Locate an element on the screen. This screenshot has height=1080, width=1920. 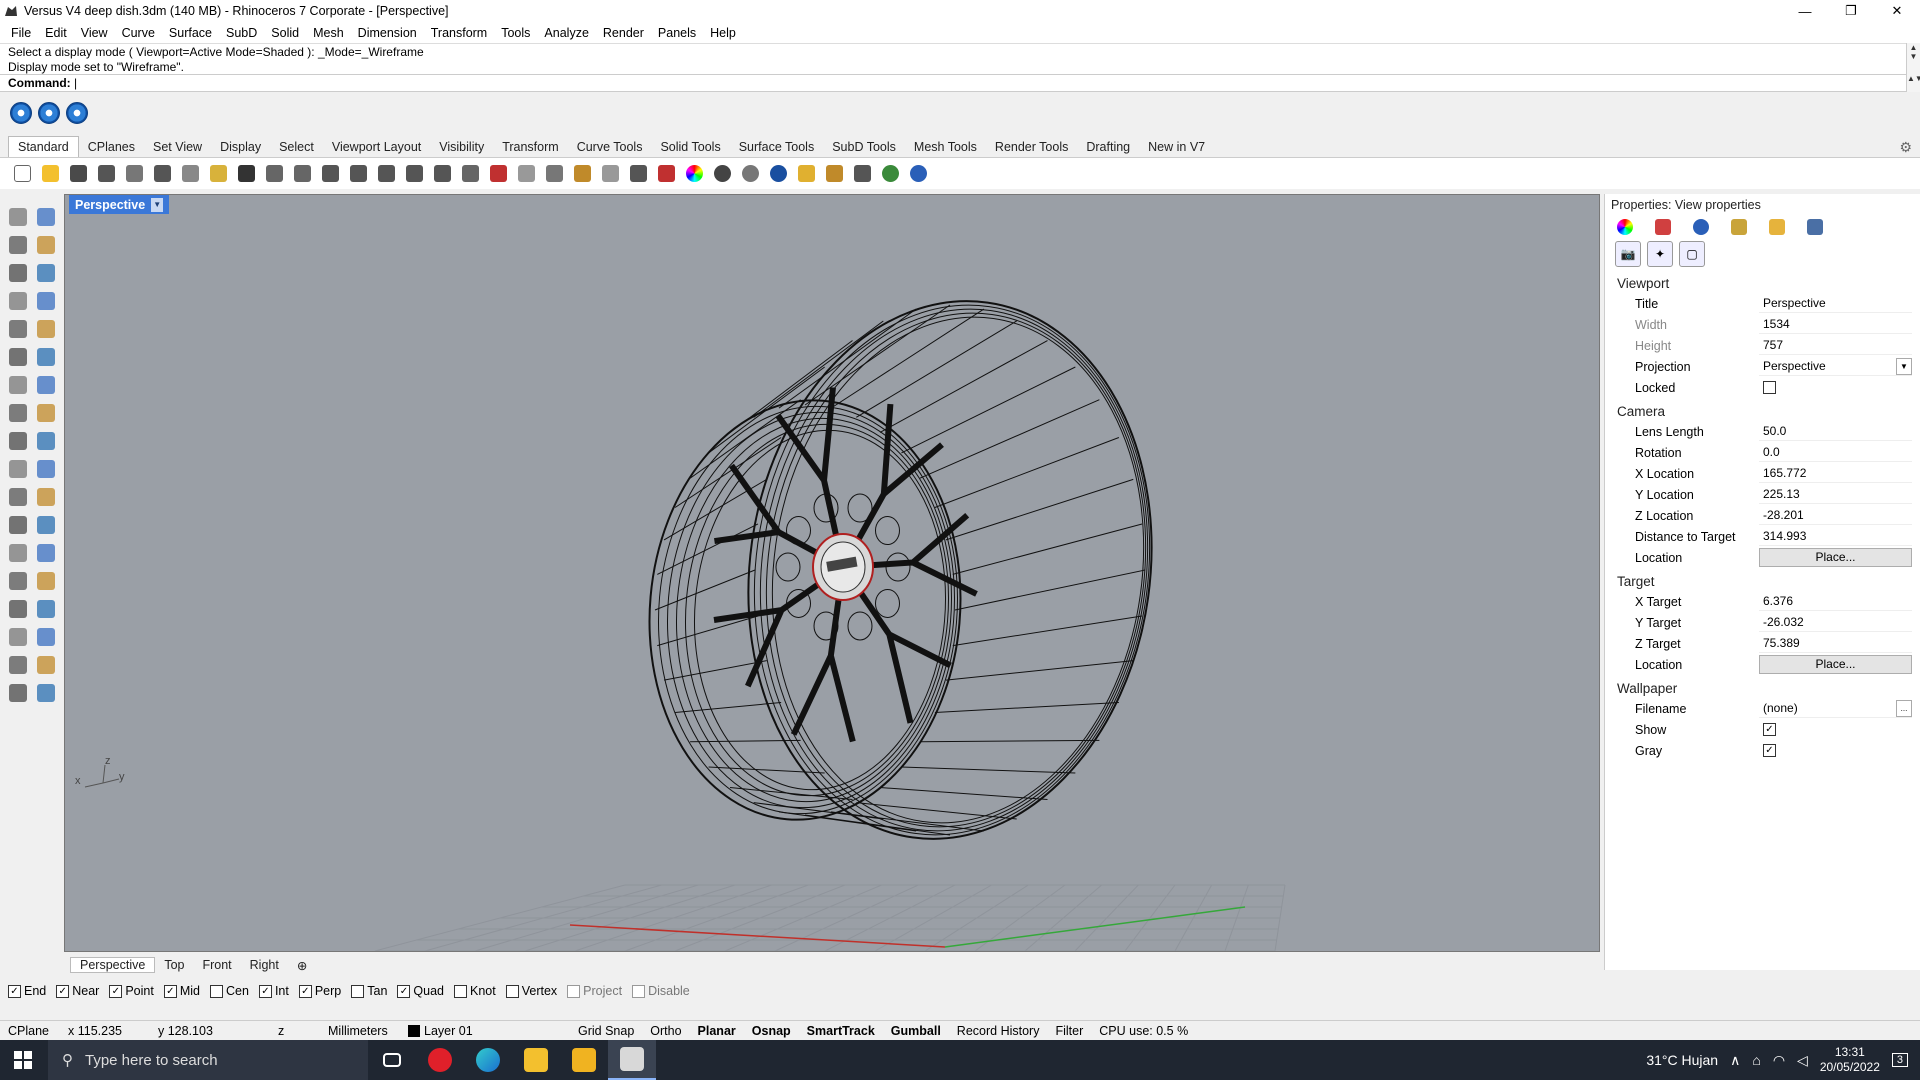
polygon-icon is located at coordinates (18, 329).